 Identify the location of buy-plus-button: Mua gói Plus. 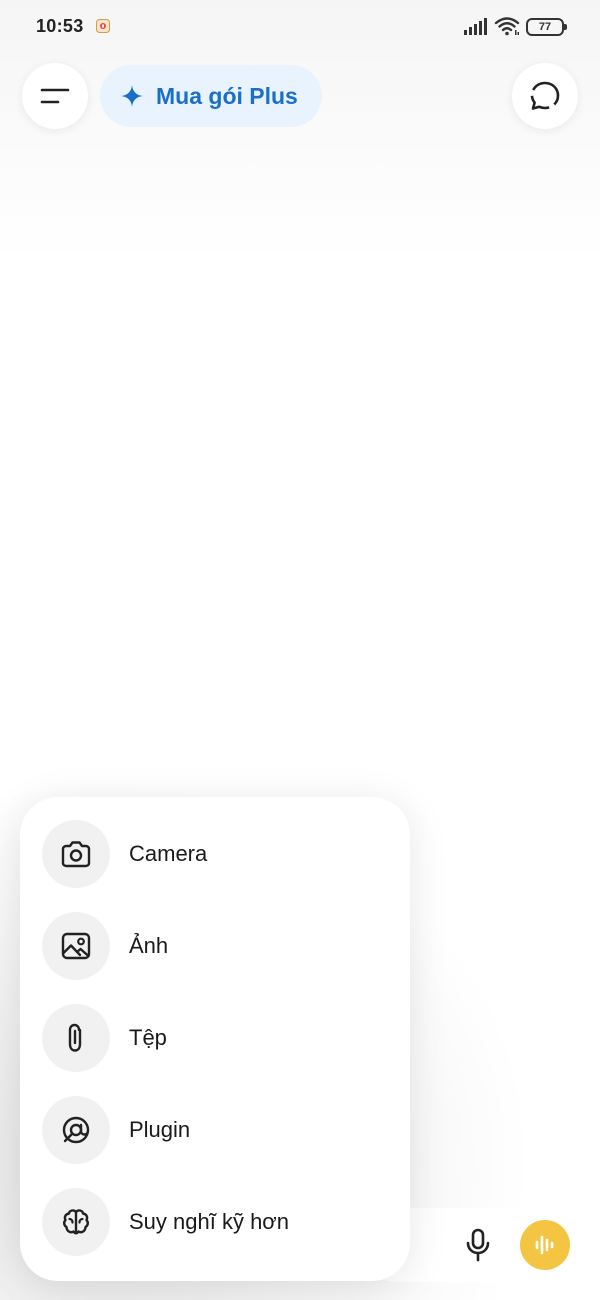
(211, 96).